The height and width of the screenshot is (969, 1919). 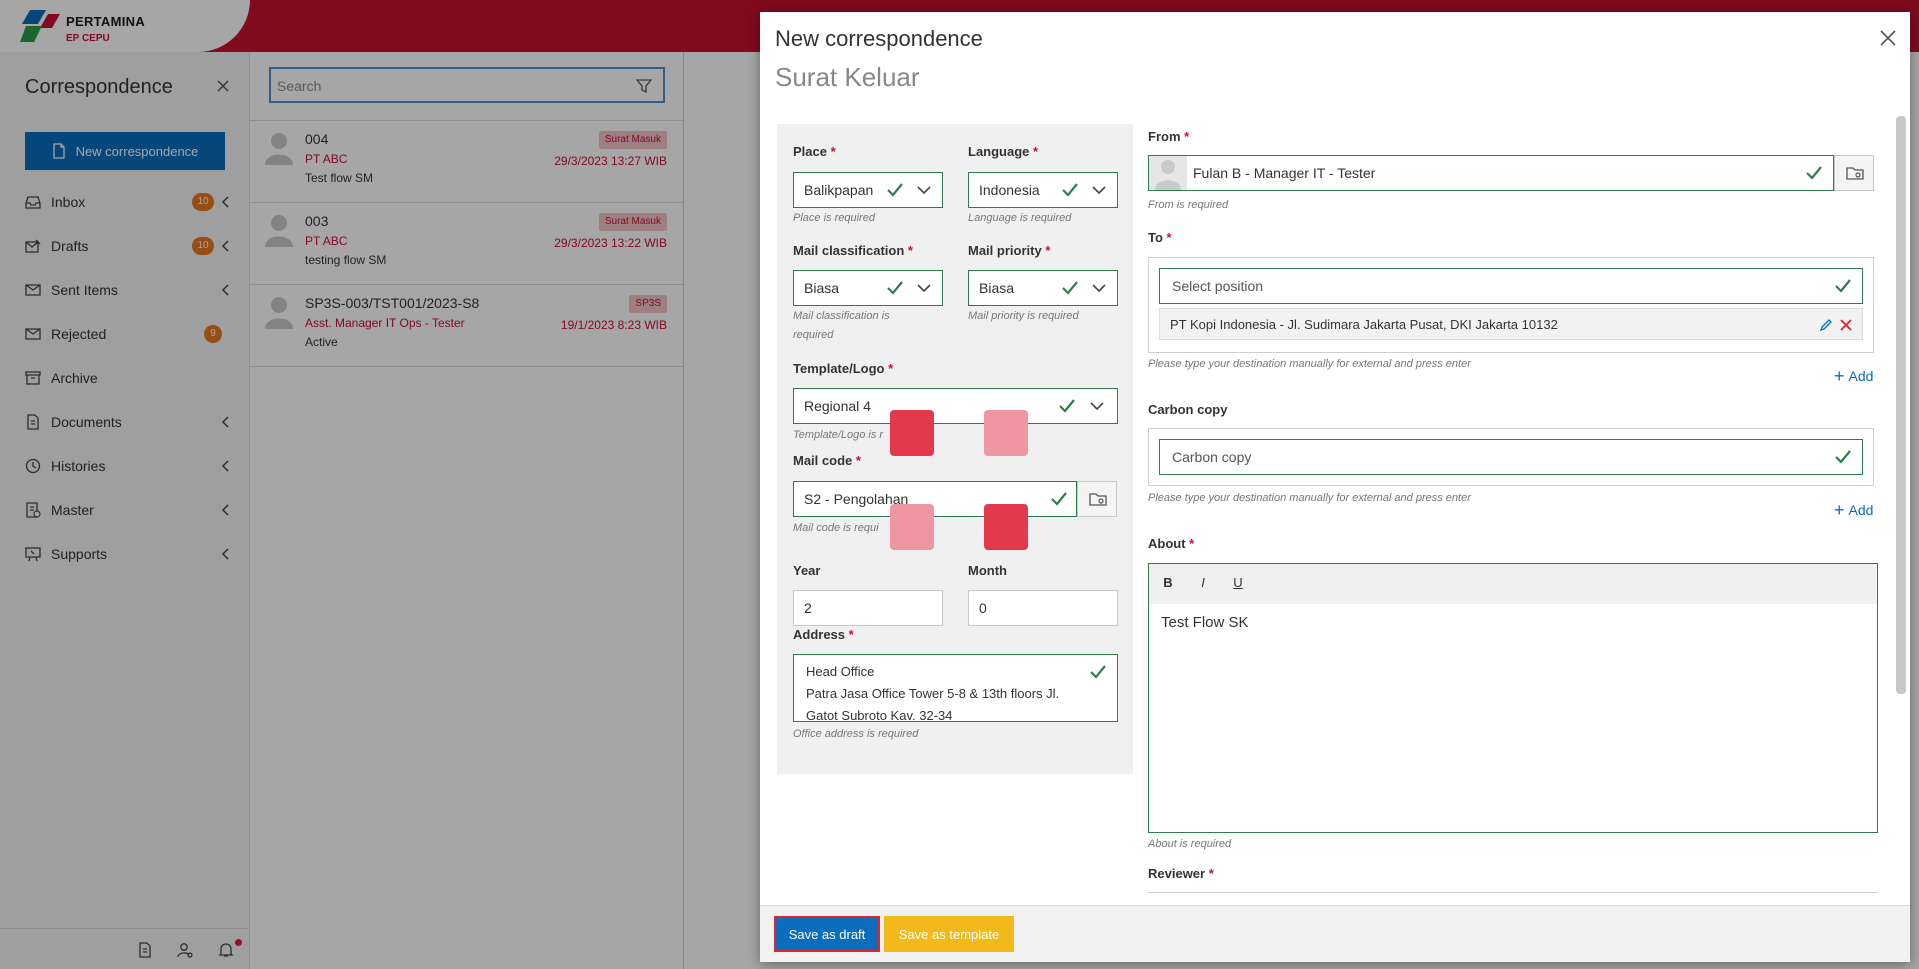 I want to click on bold-button: B, so click(x=1168, y=585).